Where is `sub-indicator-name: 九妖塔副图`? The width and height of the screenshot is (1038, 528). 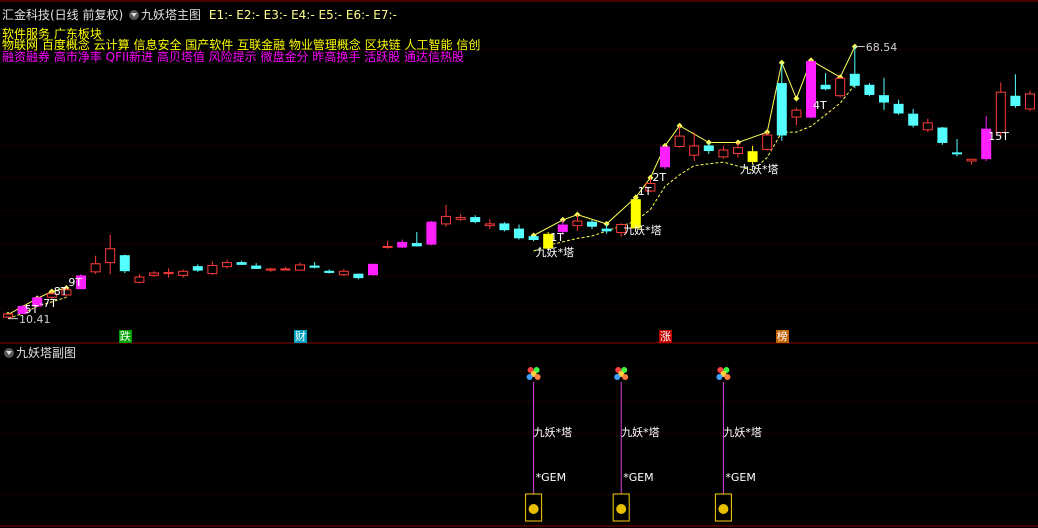 sub-indicator-name: 九妖塔副图 is located at coordinates (46, 353).